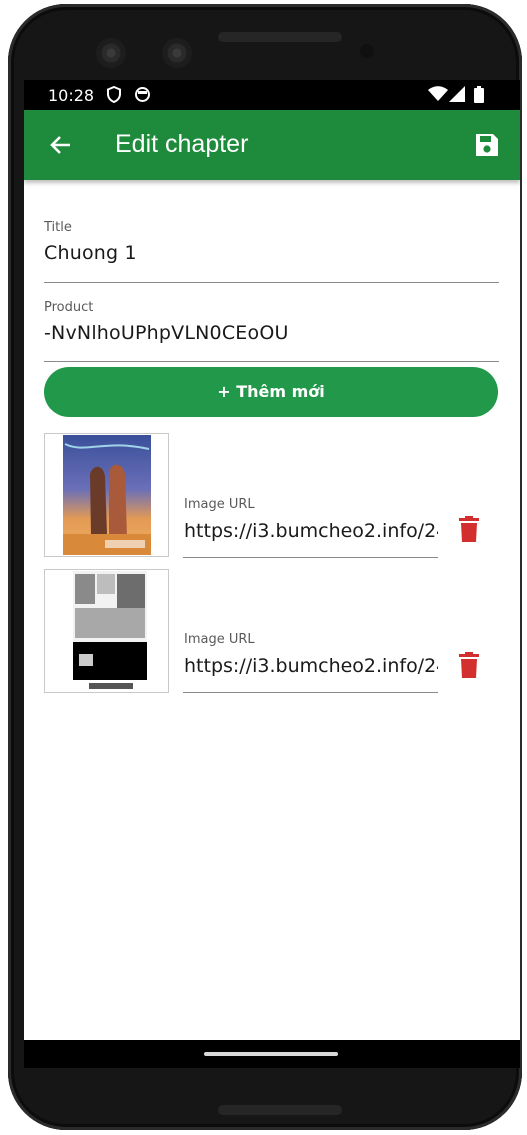  Describe the element at coordinates (71, 95) in the screenshot. I see `status-time: 10:28` at that location.